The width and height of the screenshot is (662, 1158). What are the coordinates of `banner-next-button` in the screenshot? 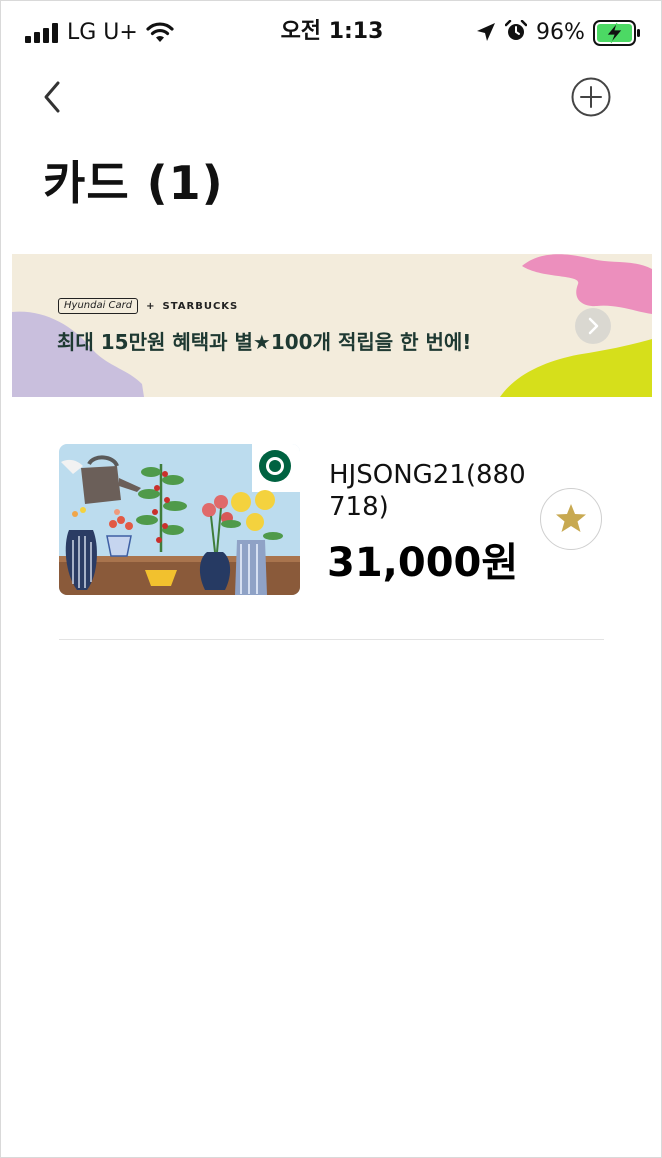 It's located at (593, 326).